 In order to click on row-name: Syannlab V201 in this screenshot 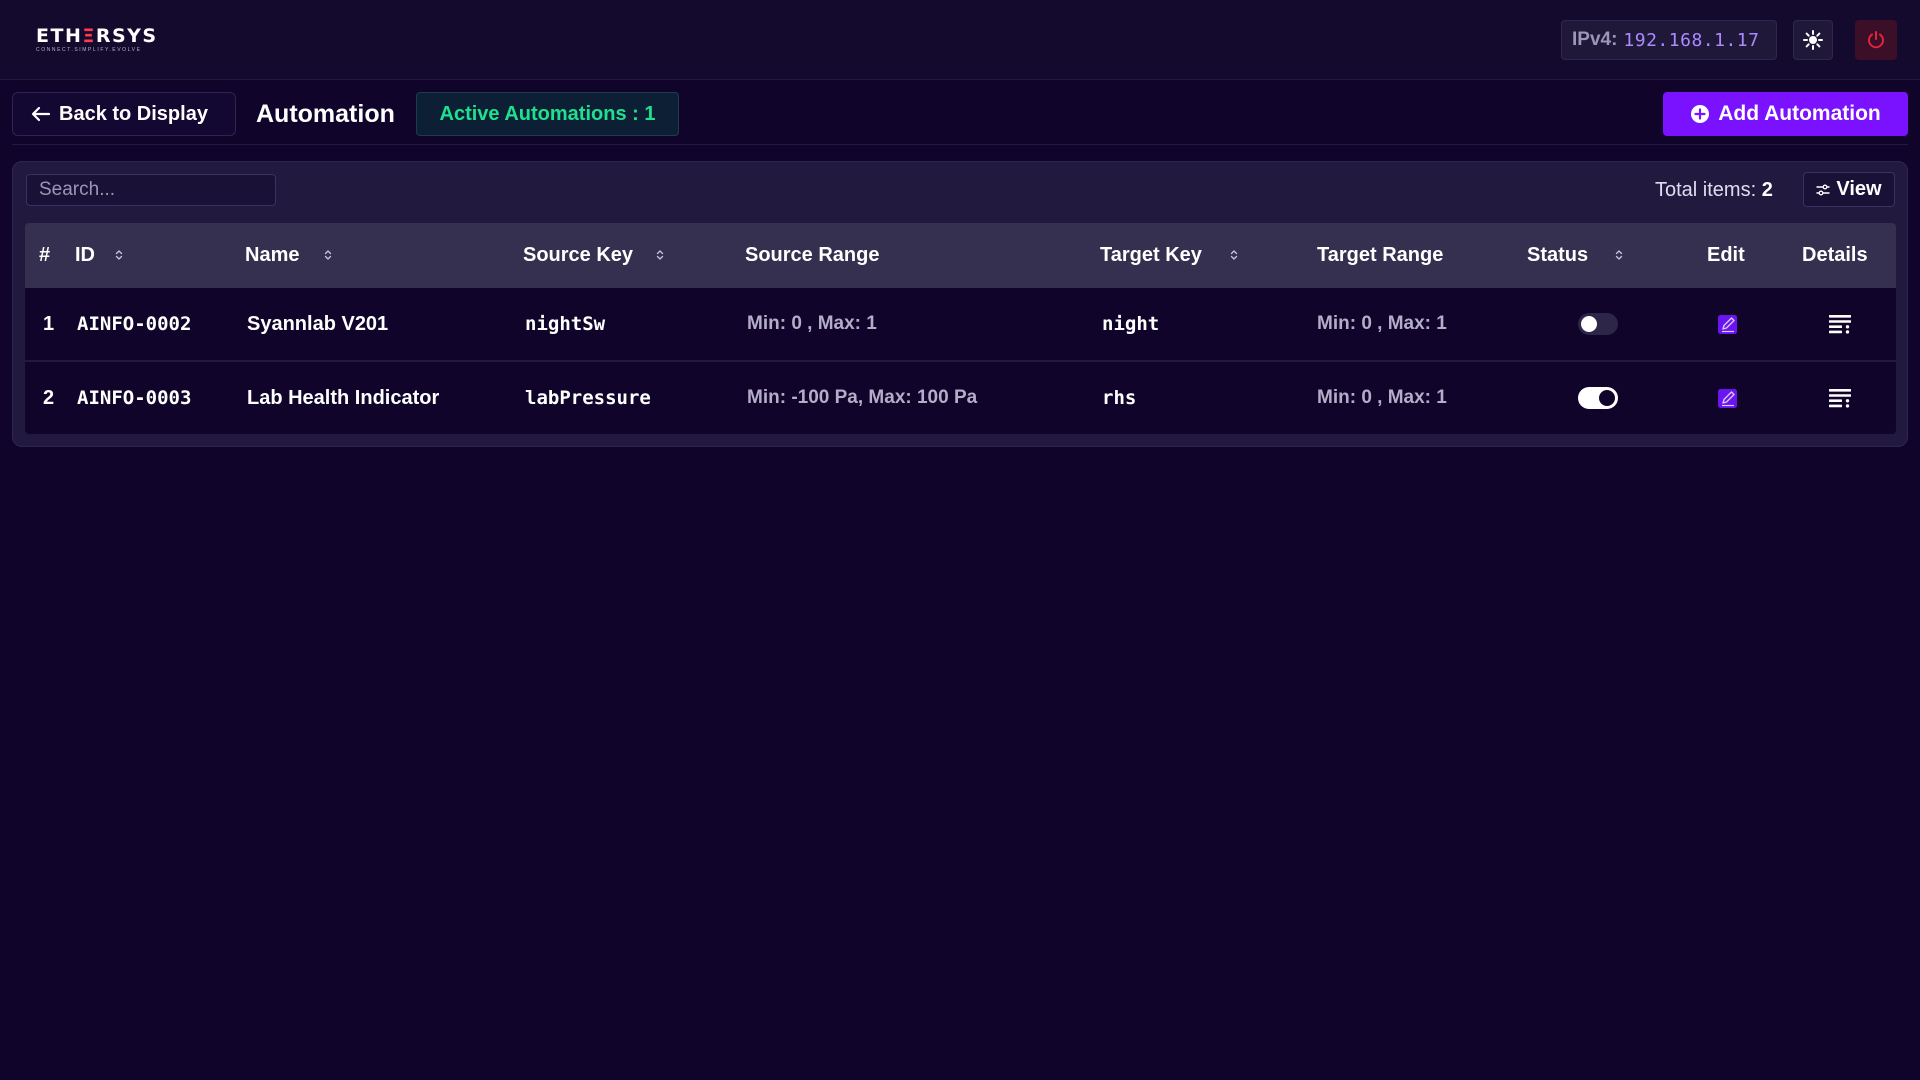, I will do `click(318, 324)`.